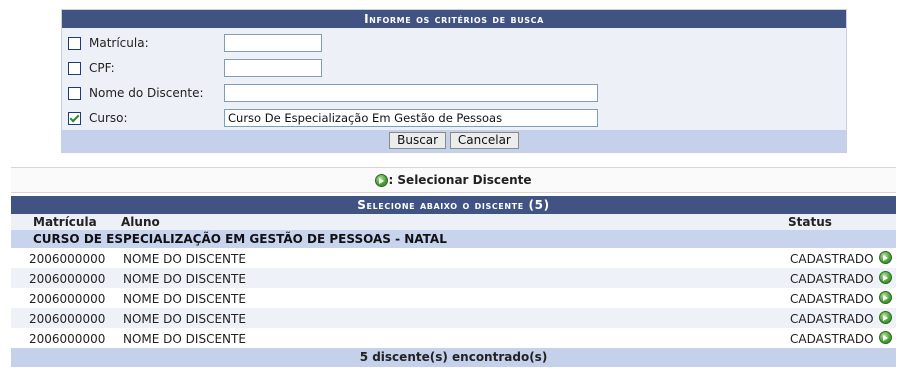  I want to click on results-title: Selecione abaixo o discente (5), so click(453, 205).